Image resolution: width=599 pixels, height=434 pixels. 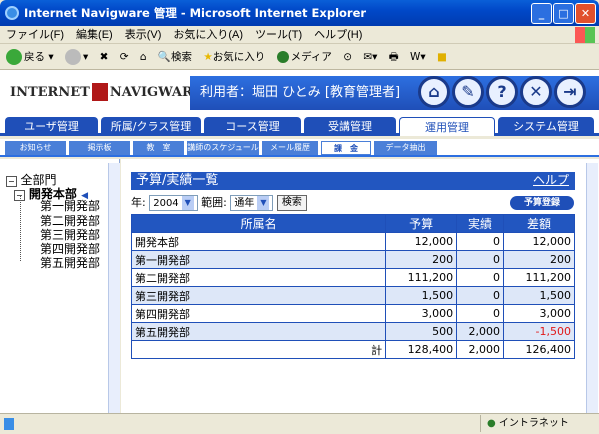 I want to click on cell-org: 第三開発部, so click(x=258, y=295).